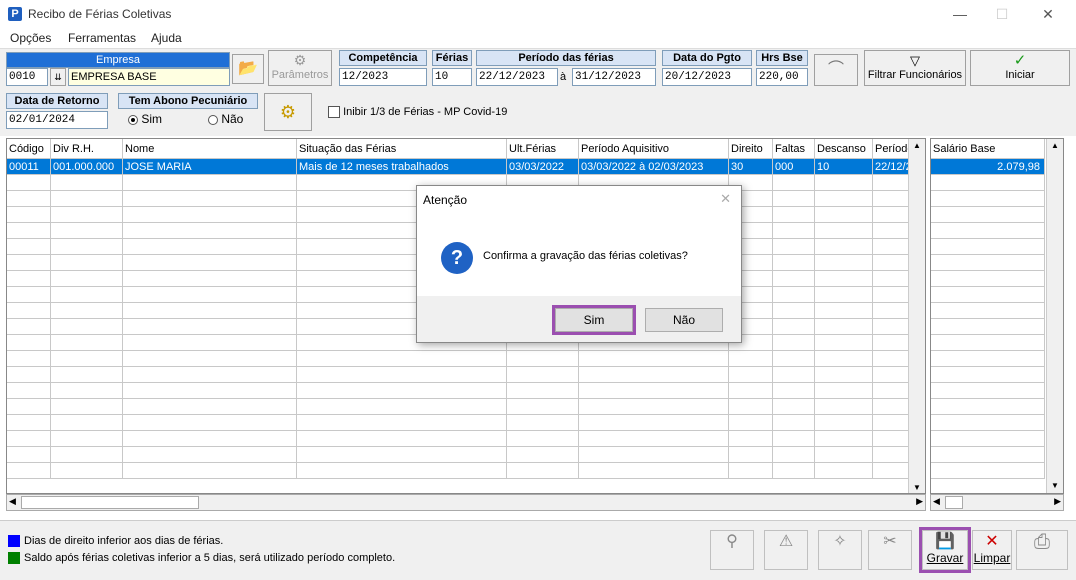 The width and height of the screenshot is (1076, 580). I want to click on filtrar-funcionarios-button: ▽ Filtrar Funcionários, so click(915, 68).